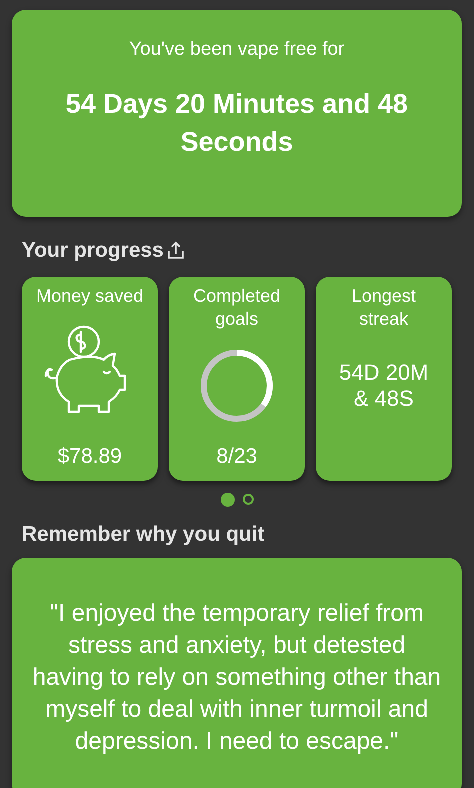  Describe the element at coordinates (237, 50) in the screenshot. I see `timer-subtitle: You've been vape free for` at that location.